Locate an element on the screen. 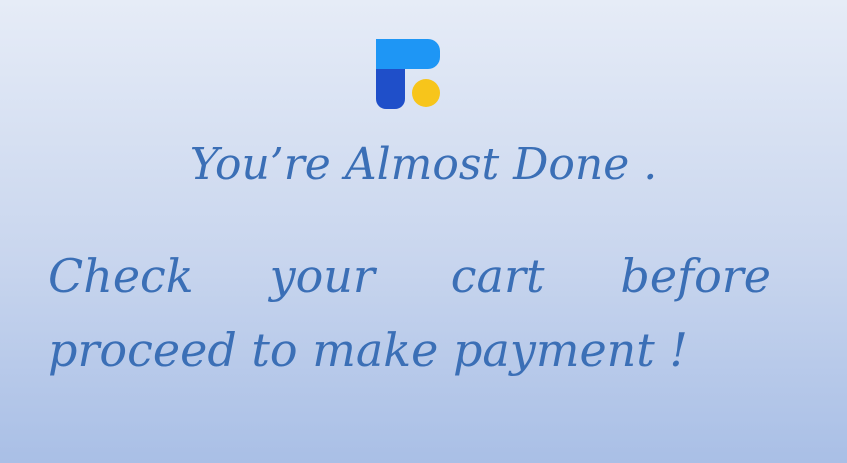 This screenshot has height=463, width=847. message-line-2: proceed to make payment ! is located at coordinates (368, 350).